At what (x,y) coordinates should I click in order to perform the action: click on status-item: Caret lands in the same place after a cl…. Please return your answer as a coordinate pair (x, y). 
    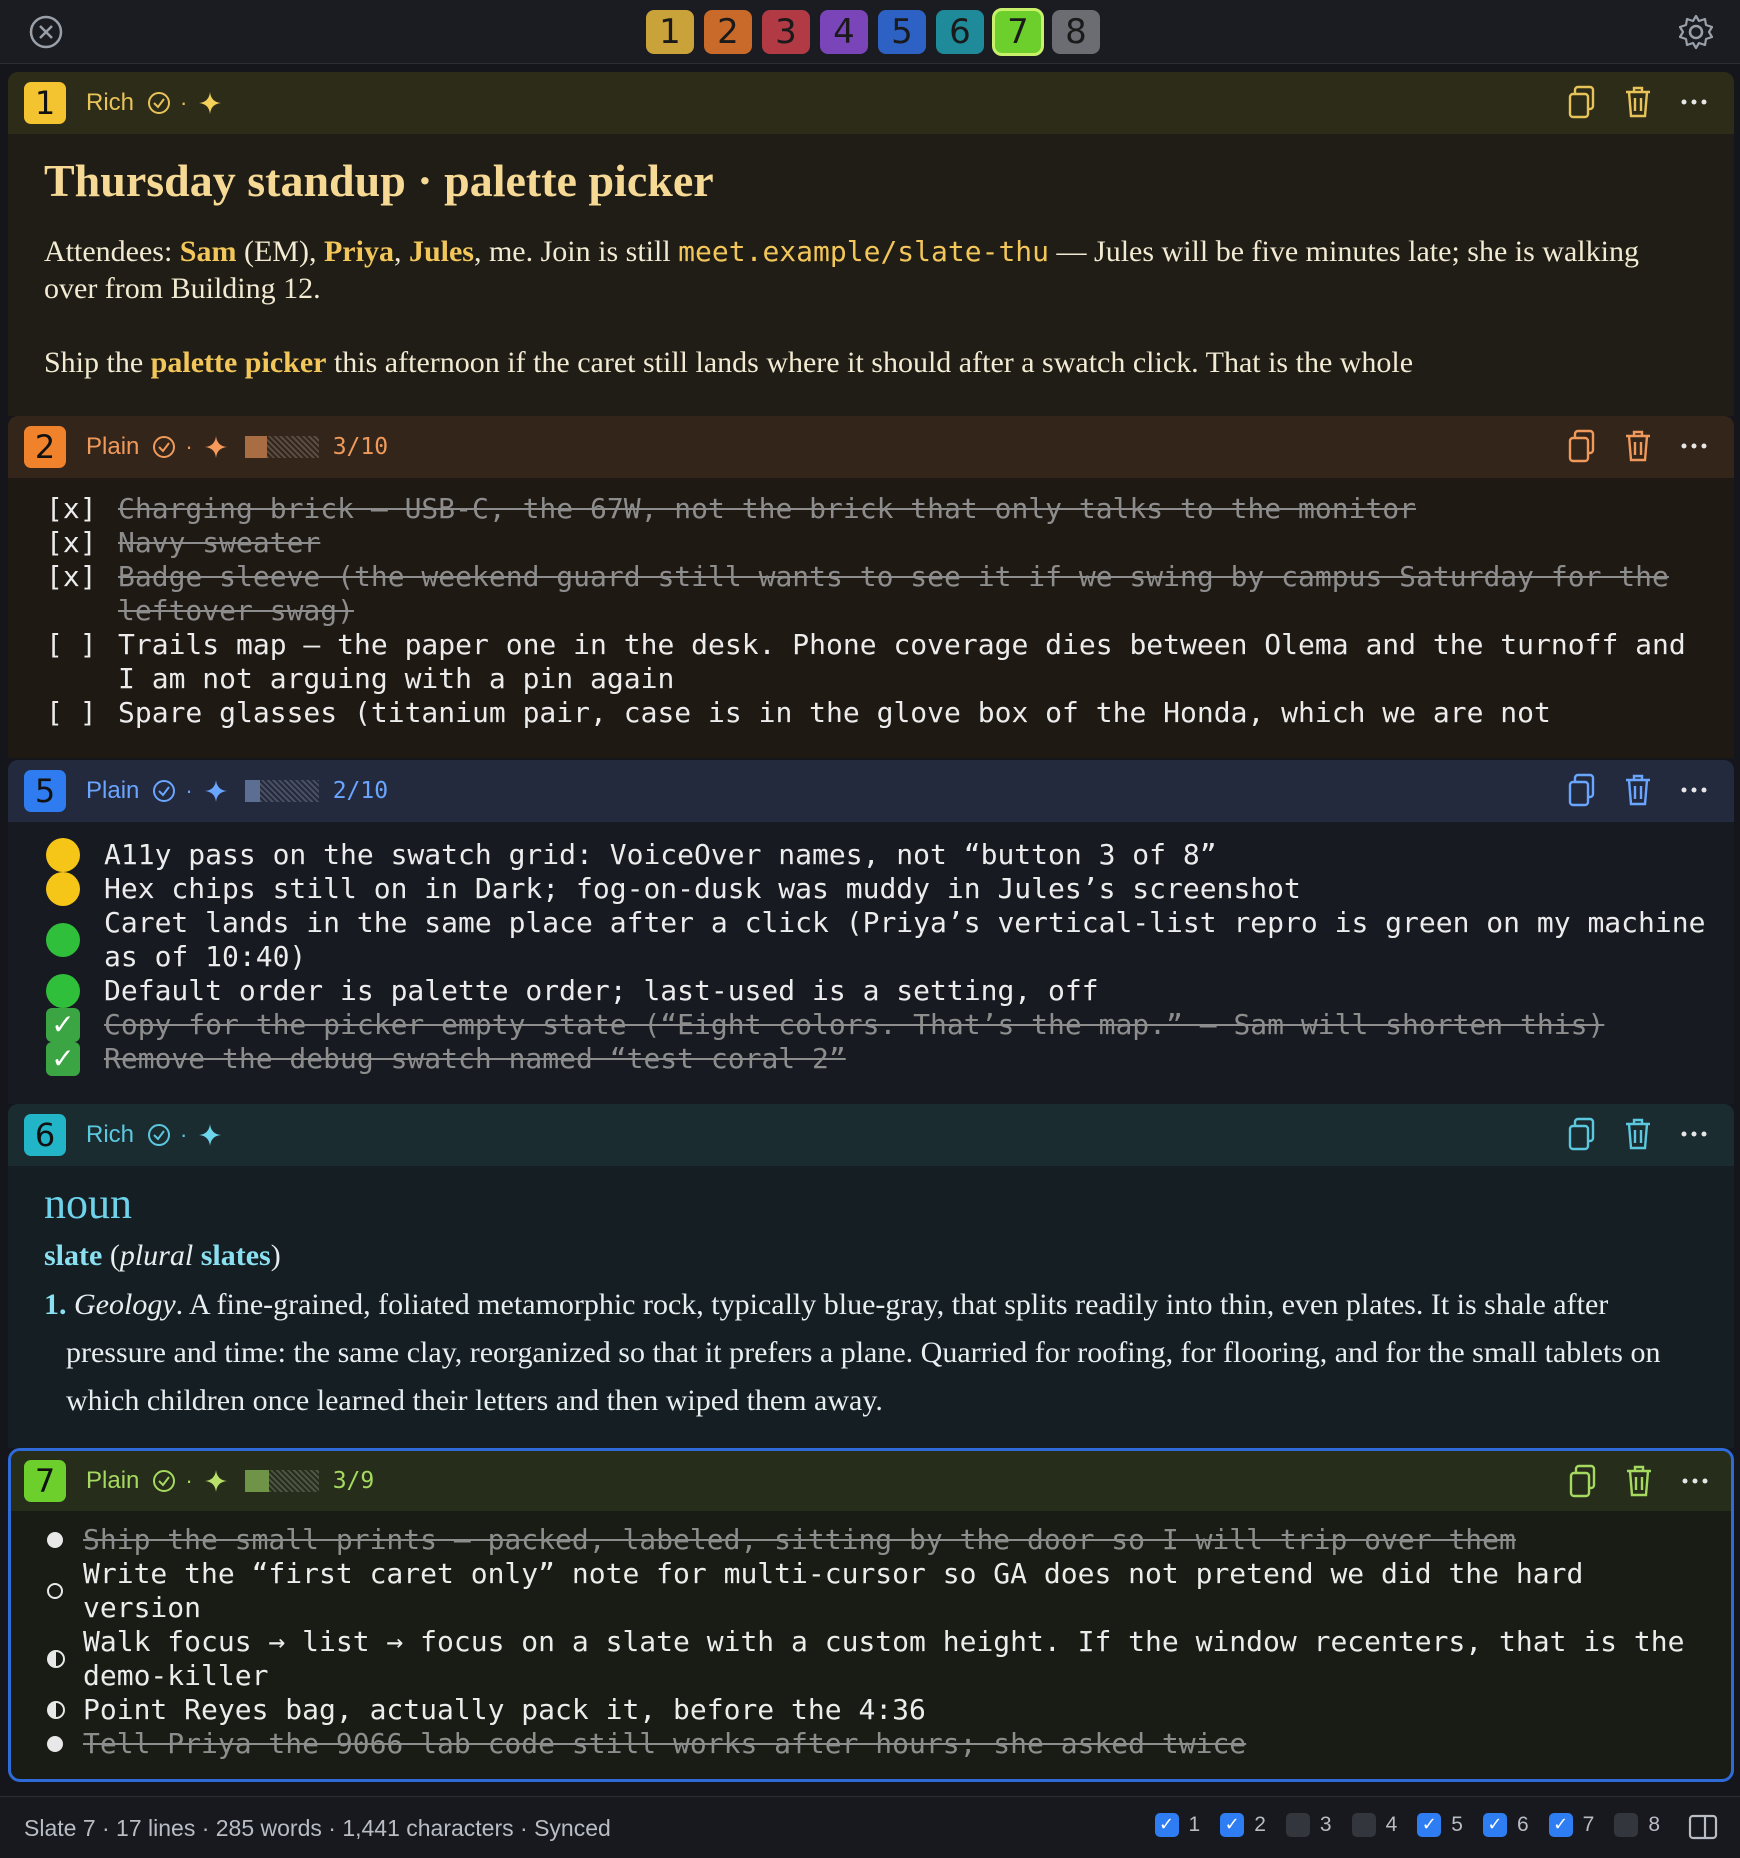
    Looking at the image, I should click on (881, 940).